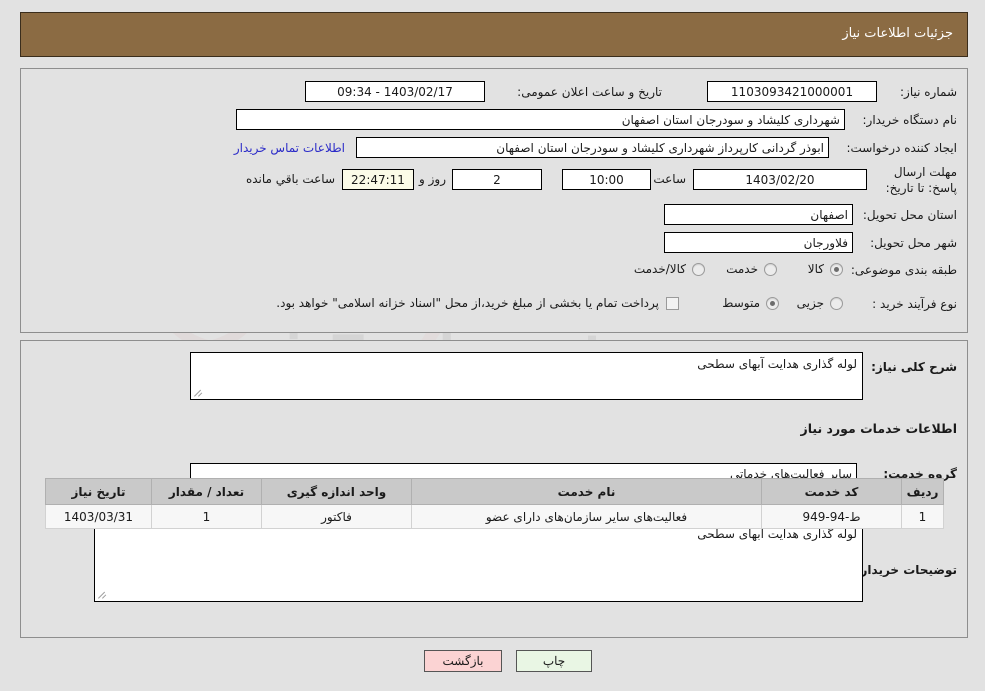 This screenshot has height=691, width=985. What do you see at coordinates (810, 303) in the screenshot?
I see `radio-process-minor-label: جزیی` at bounding box center [810, 303].